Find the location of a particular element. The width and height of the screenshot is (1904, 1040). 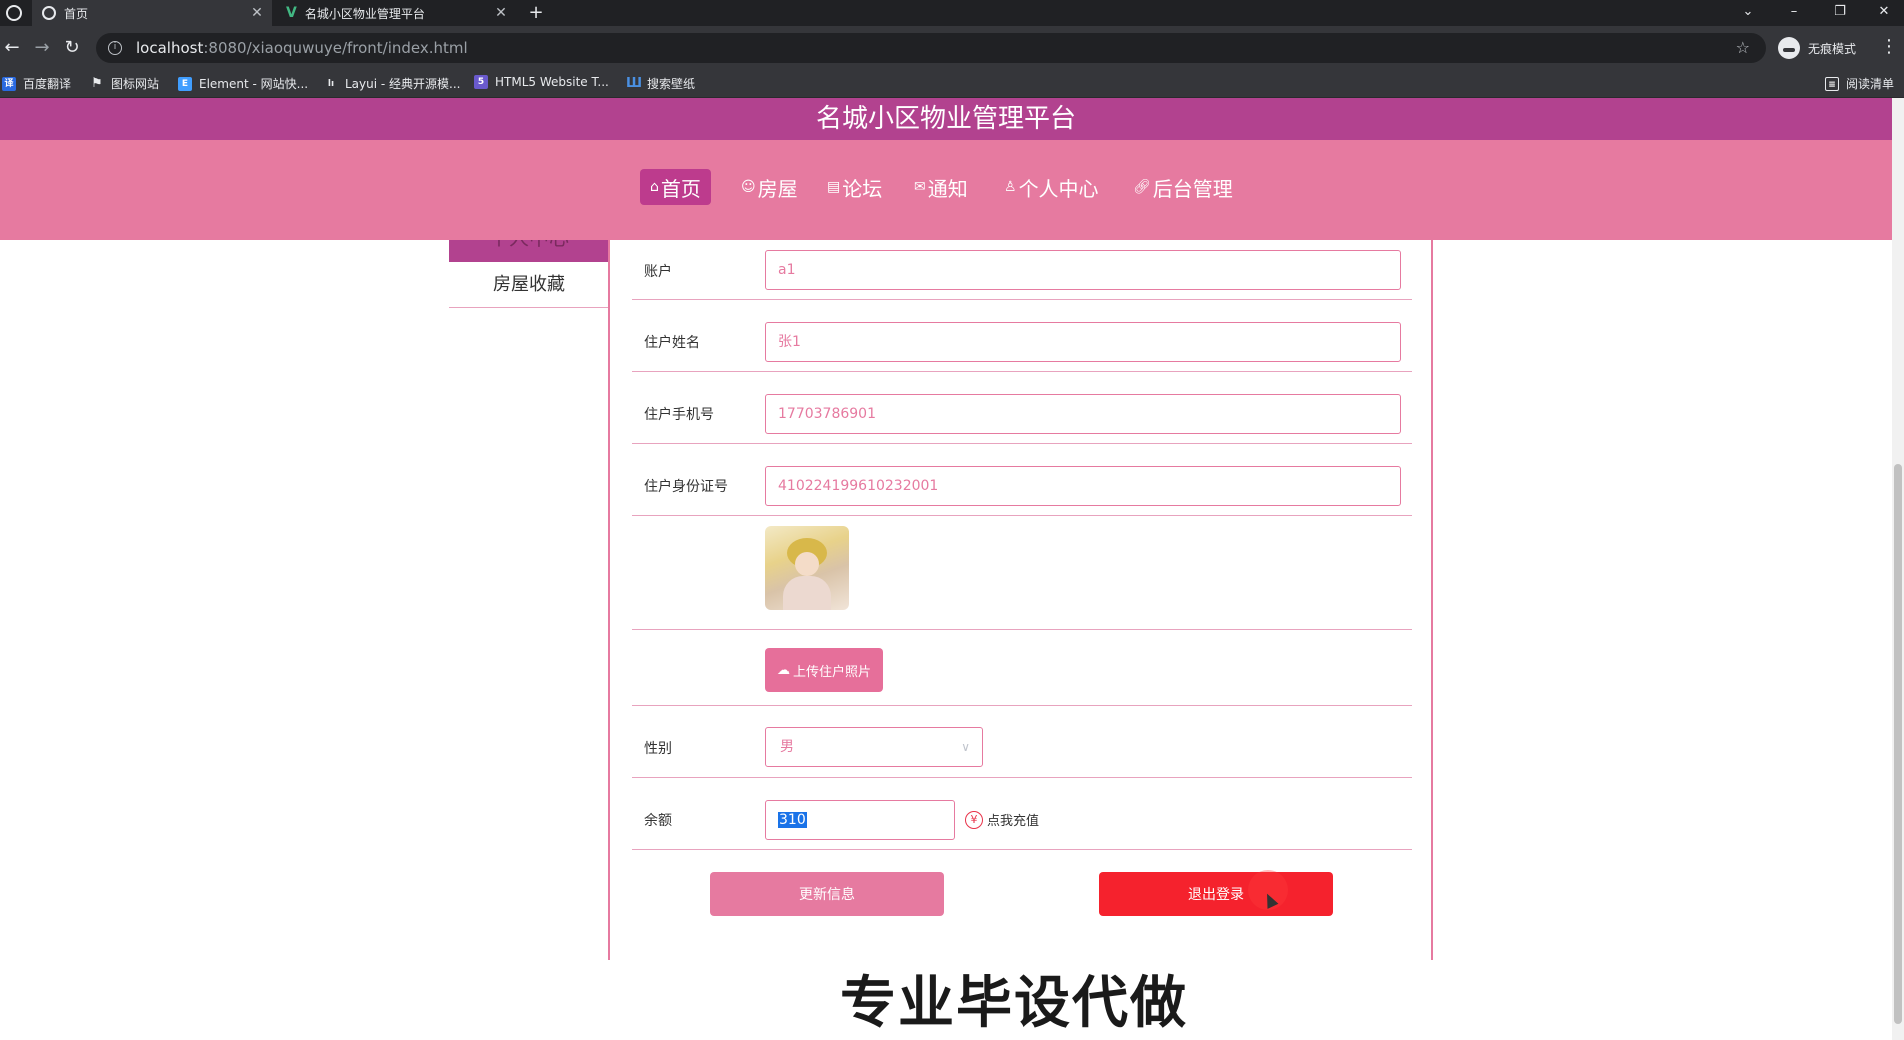

logout-button: 退出登录 is located at coordinates (1216, 894).